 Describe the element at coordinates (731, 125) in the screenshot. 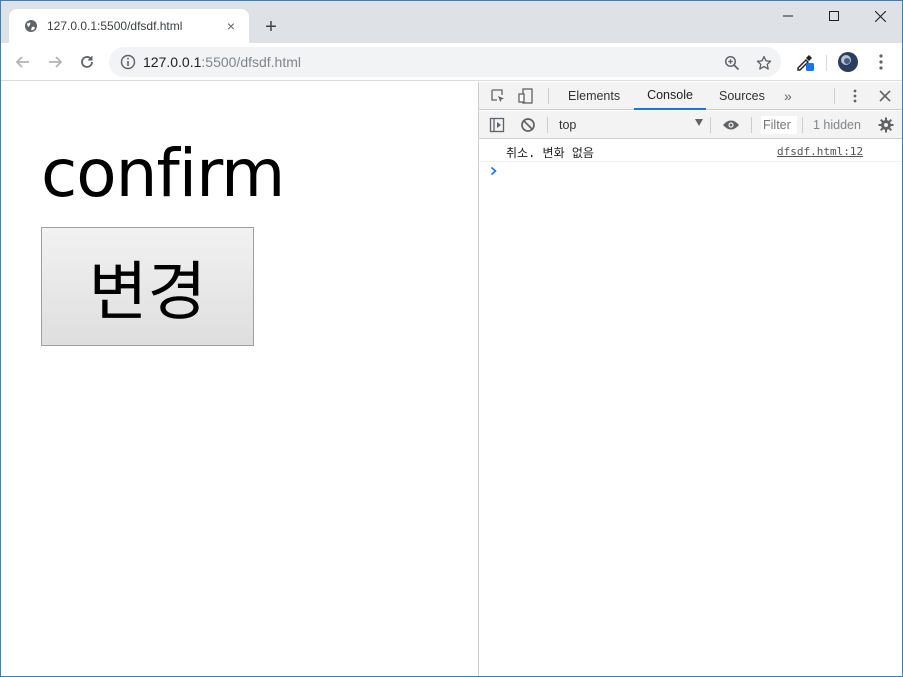

I see `live-expression-eye-icon` at that location.